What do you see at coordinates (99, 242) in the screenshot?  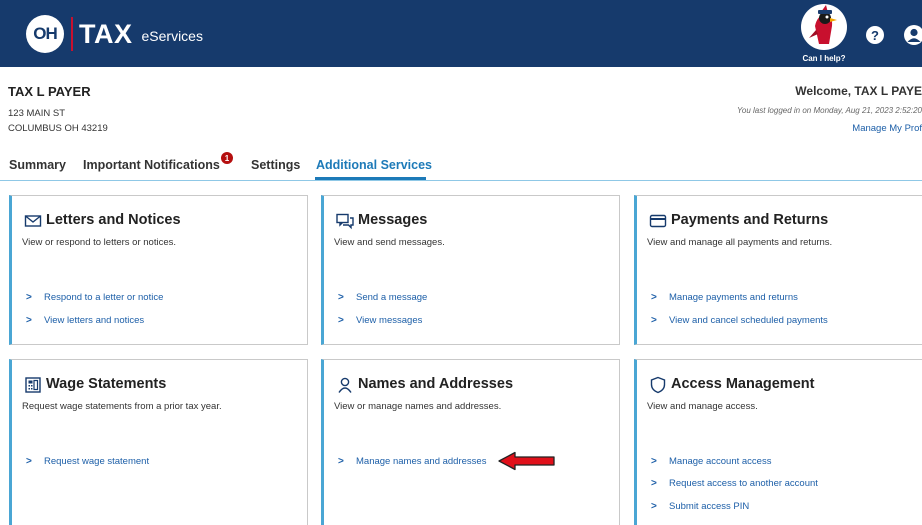 I see `card-description: View or respond to letters or notices.` at bounding box center [99, 242].